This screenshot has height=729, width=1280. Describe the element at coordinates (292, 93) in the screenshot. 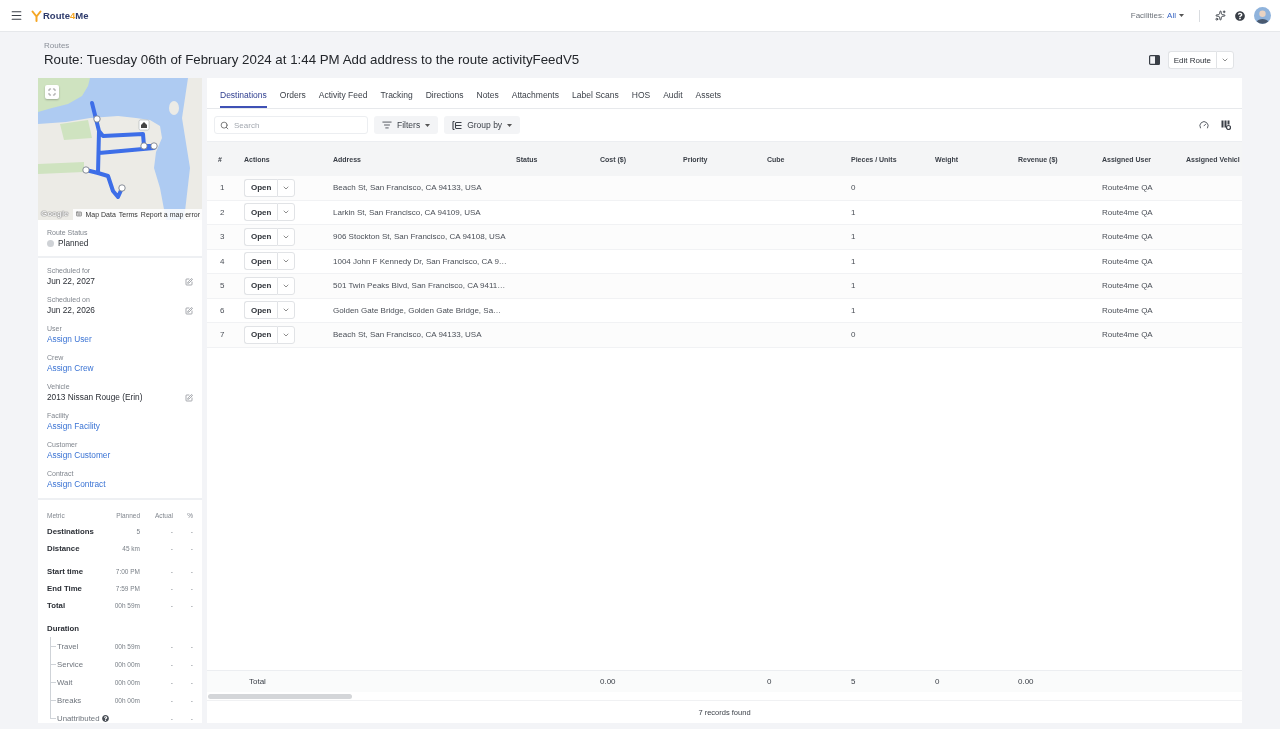

I see `tab: Orders` at that location.